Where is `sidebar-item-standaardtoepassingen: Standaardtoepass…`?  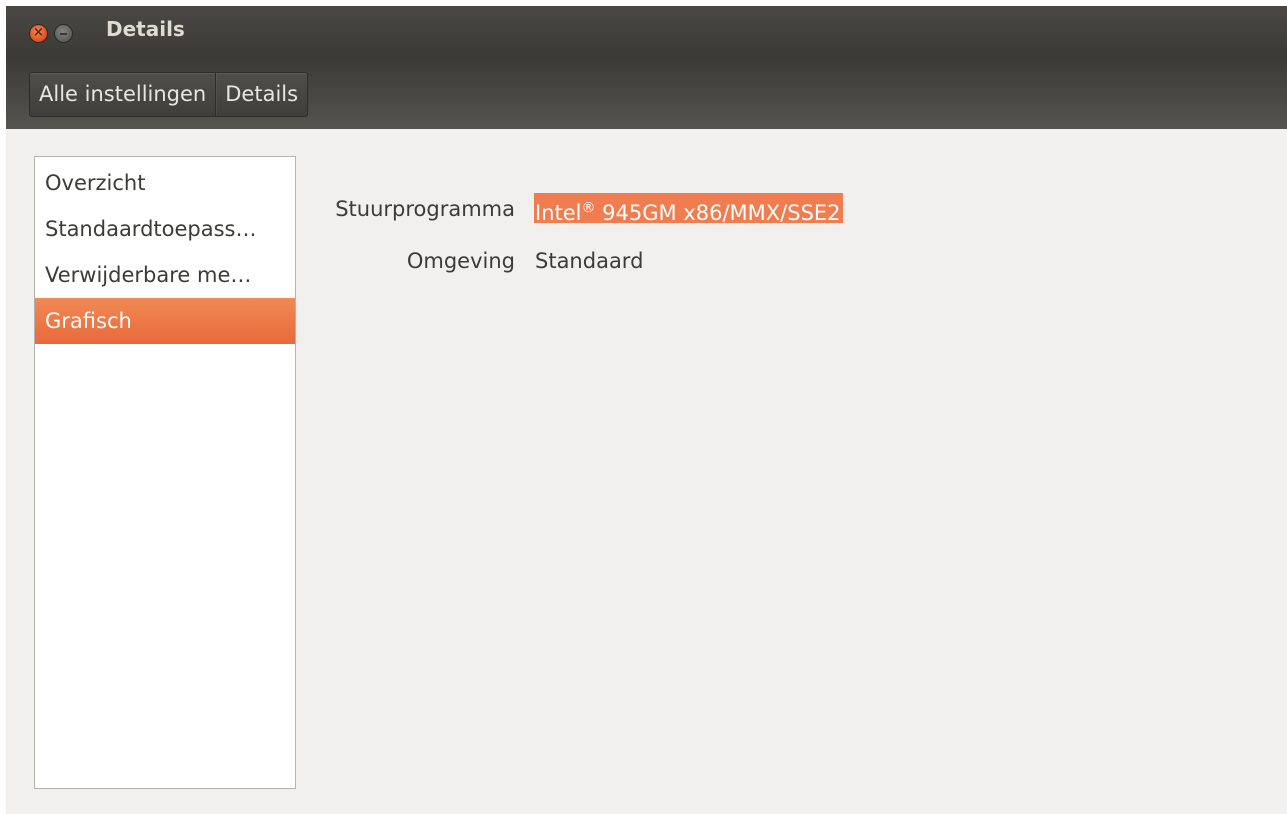
sidebar-item-standaardtoepassingen: Standaardtoepass… is located at coordinates (165, 229).